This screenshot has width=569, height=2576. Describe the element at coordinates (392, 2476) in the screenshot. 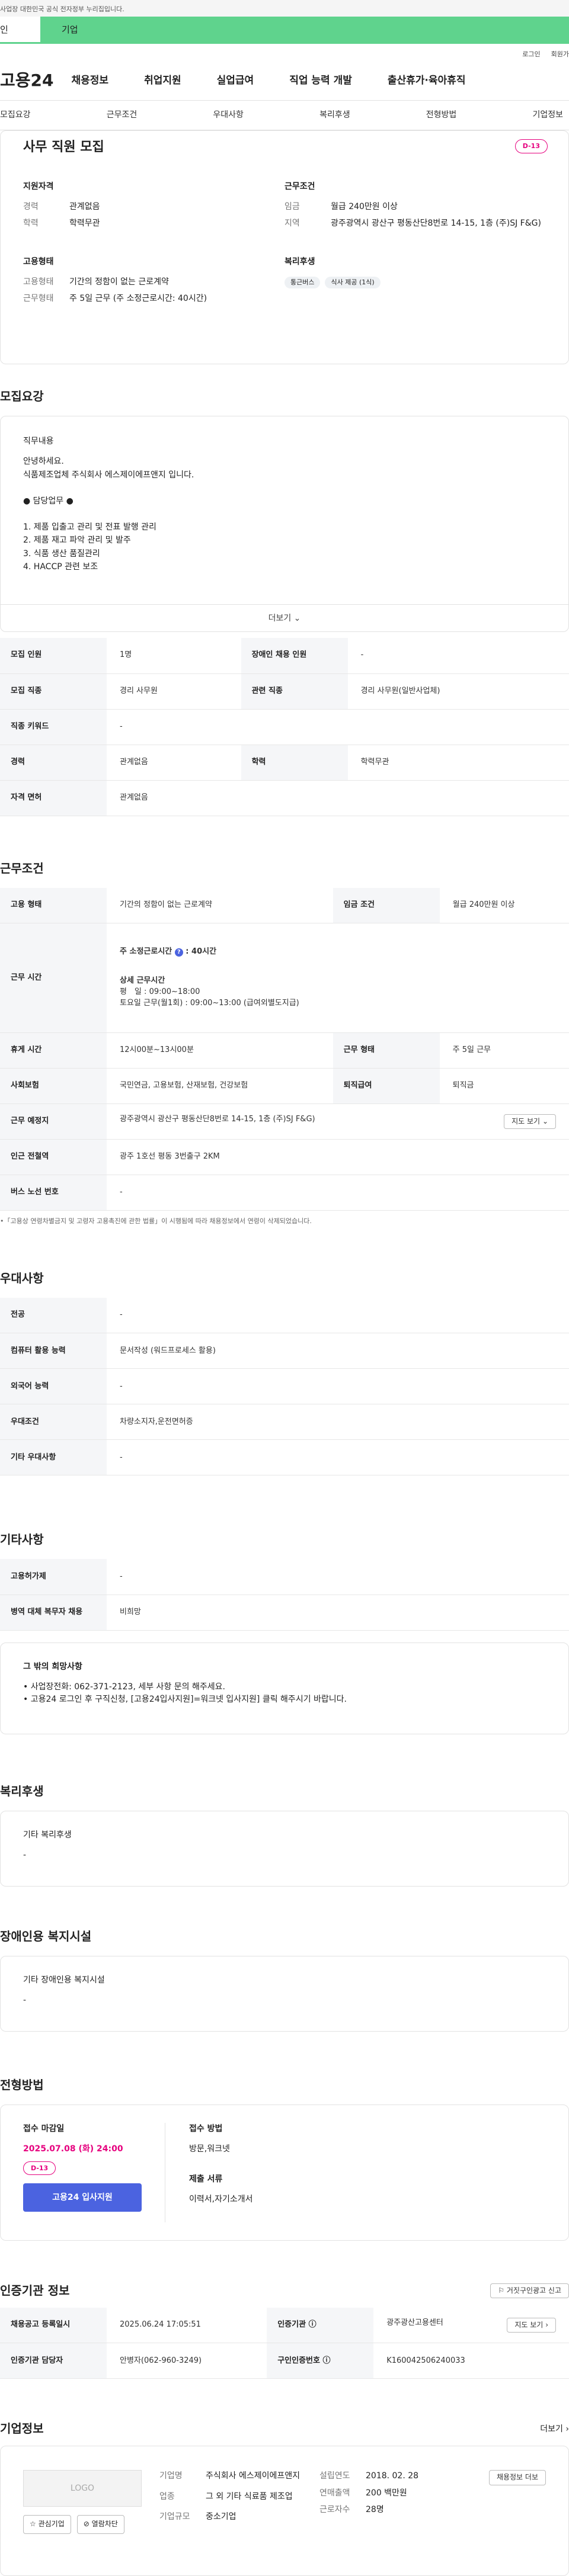

I see `company-value: 2018. 02. 28` at that location.